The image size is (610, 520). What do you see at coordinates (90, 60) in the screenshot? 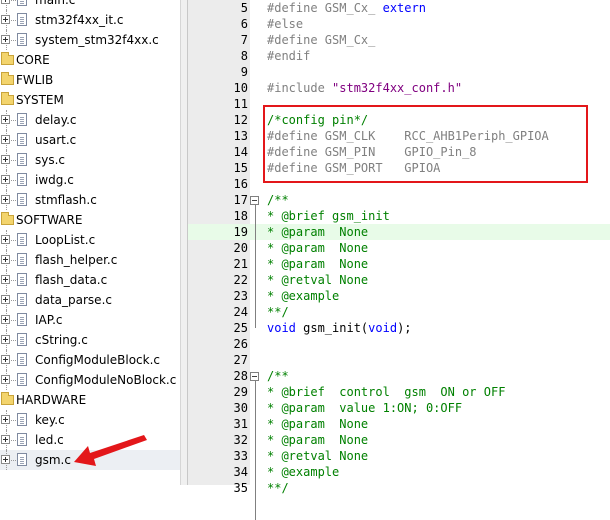
I see `tree-group: CORE` at bounding box center [90, 60].